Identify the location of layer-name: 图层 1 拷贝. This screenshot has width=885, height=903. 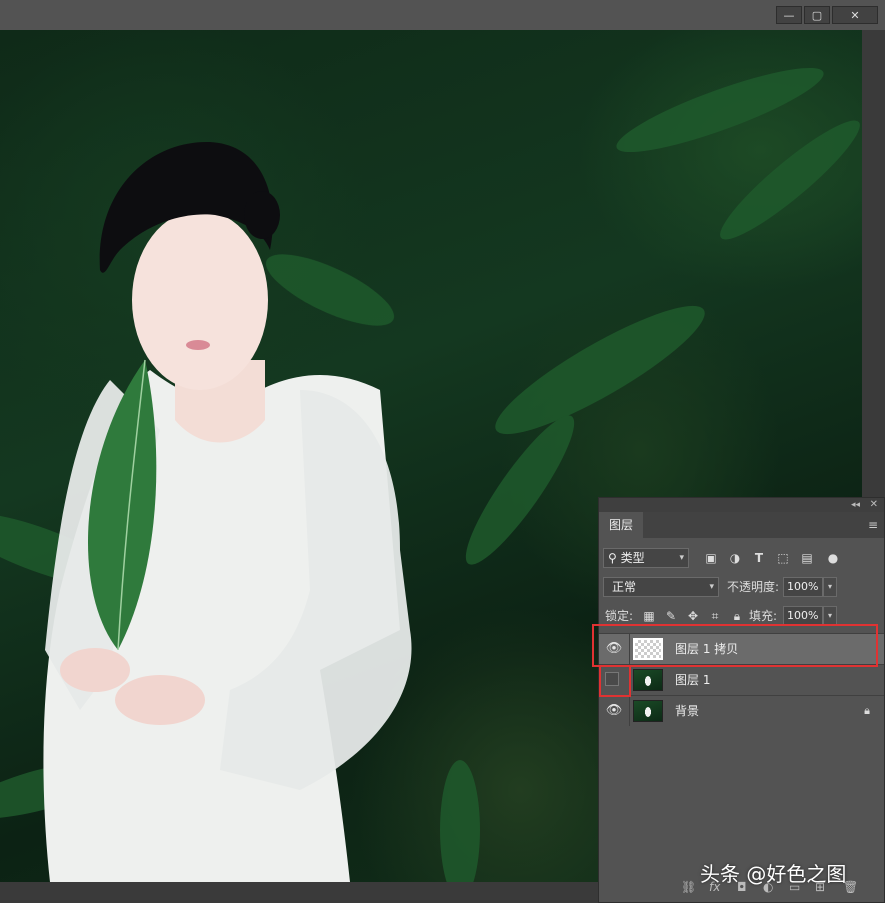
(707, 649).